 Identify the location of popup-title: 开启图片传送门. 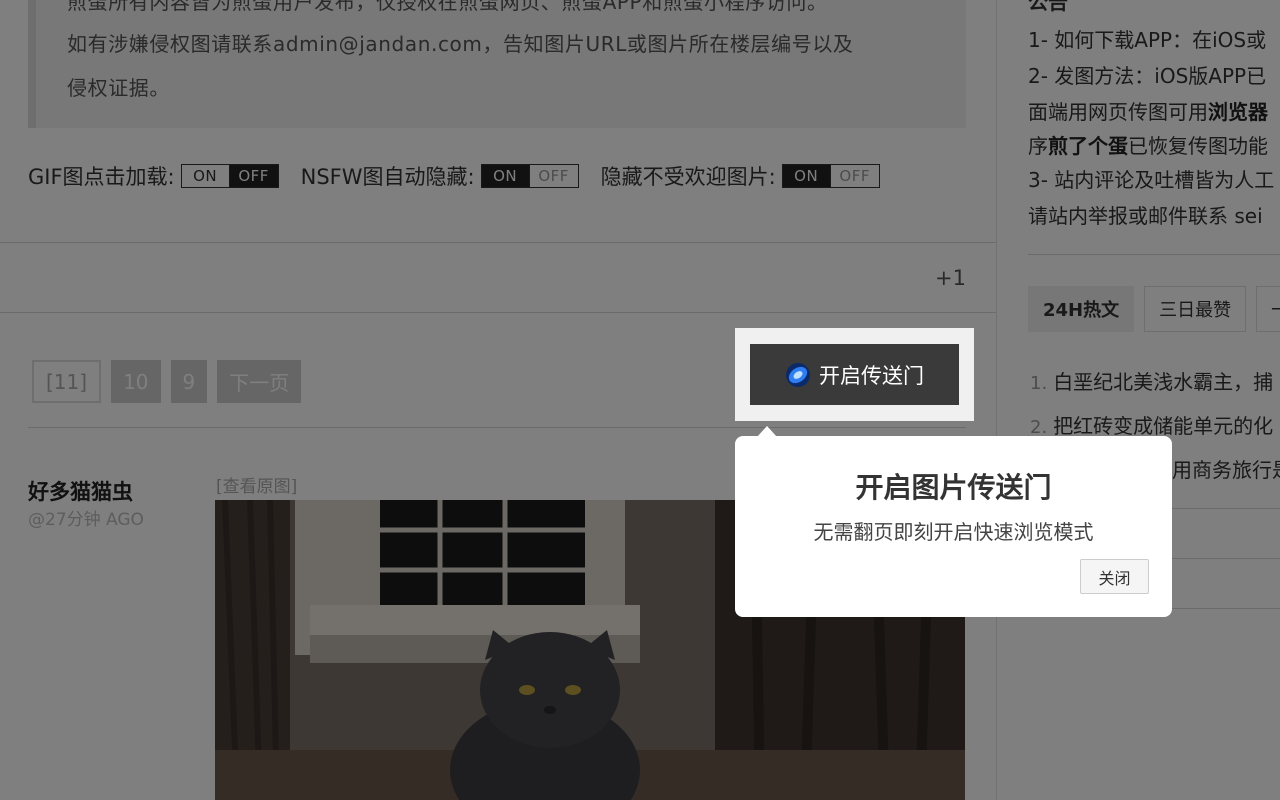
(953, 487).